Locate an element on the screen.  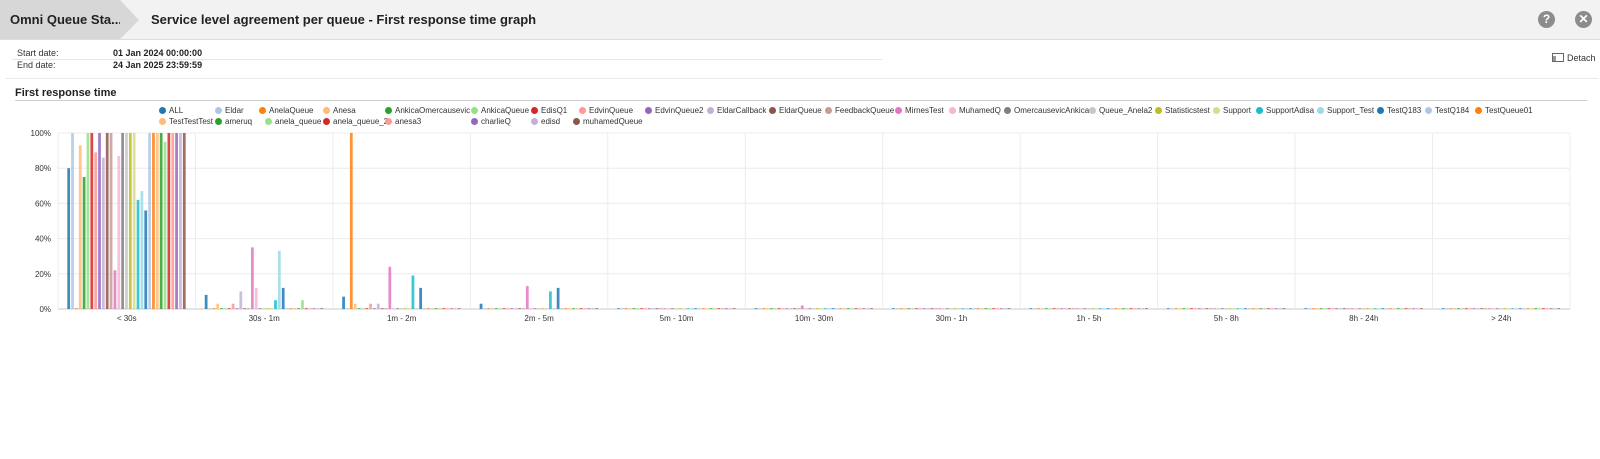
breadcrumb-arrow is located at coordinates (129, 19).